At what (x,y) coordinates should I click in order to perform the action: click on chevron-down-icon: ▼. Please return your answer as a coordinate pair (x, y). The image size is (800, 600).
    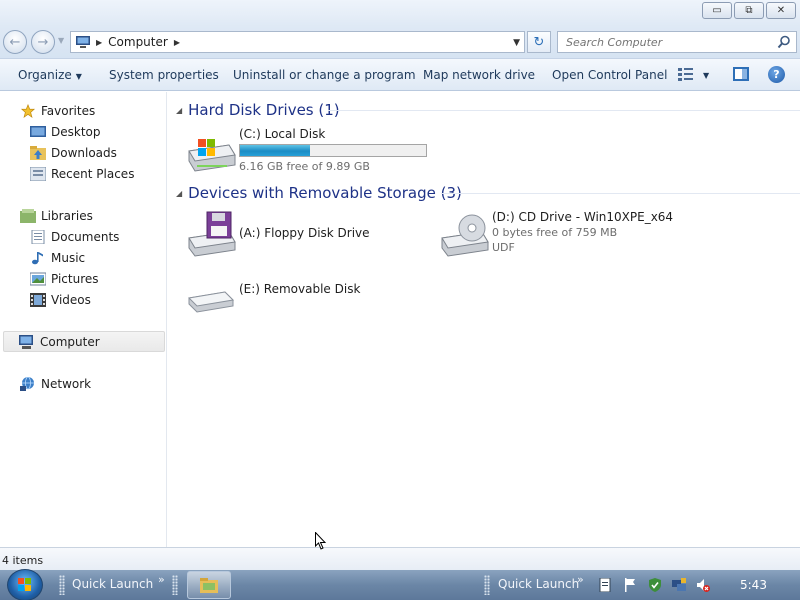
    Looking at the image, I should click on (78, 76).